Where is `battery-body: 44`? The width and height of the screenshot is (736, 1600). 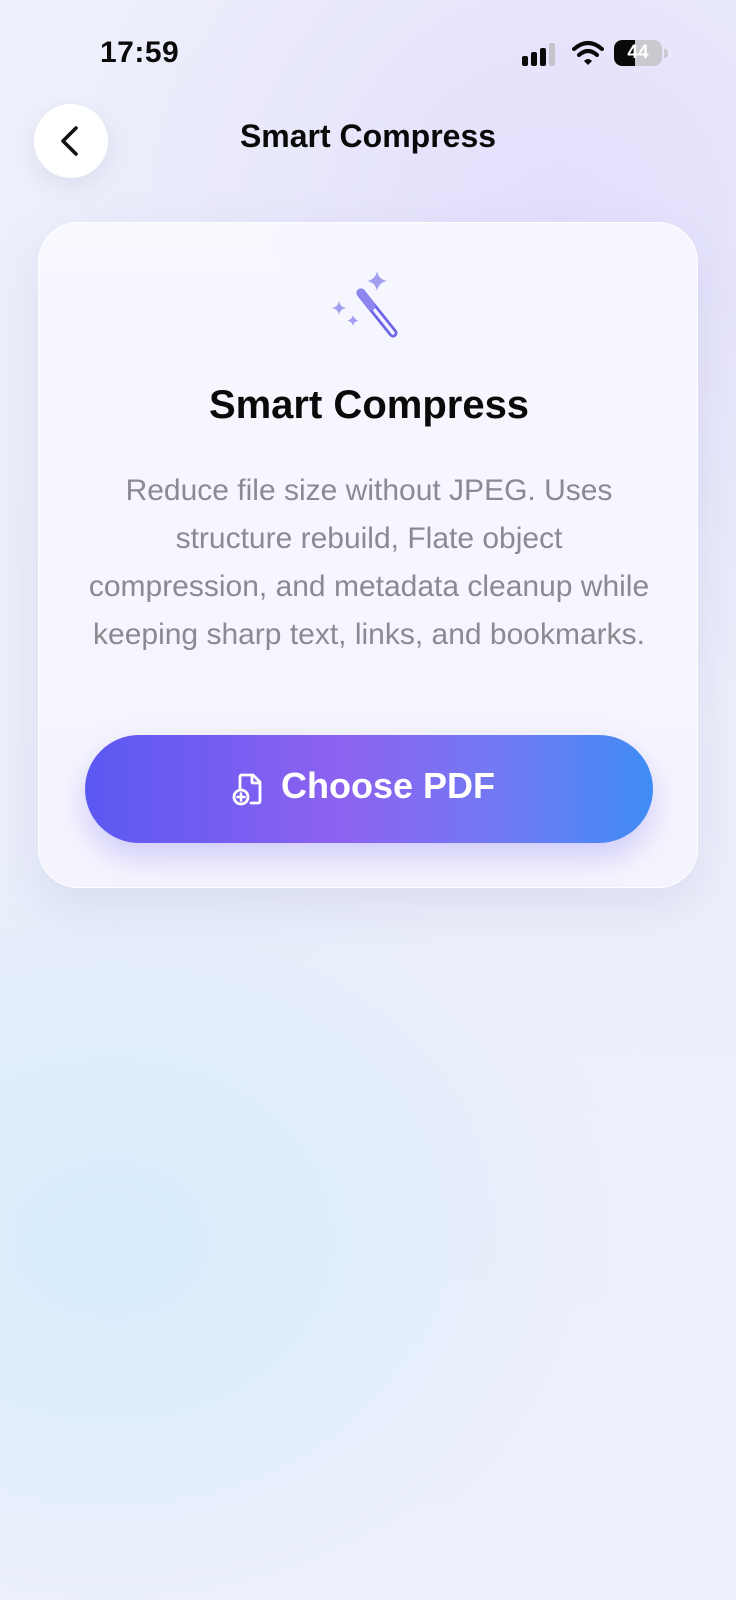
battery-body: 44 is located at coordinates (638, 53).